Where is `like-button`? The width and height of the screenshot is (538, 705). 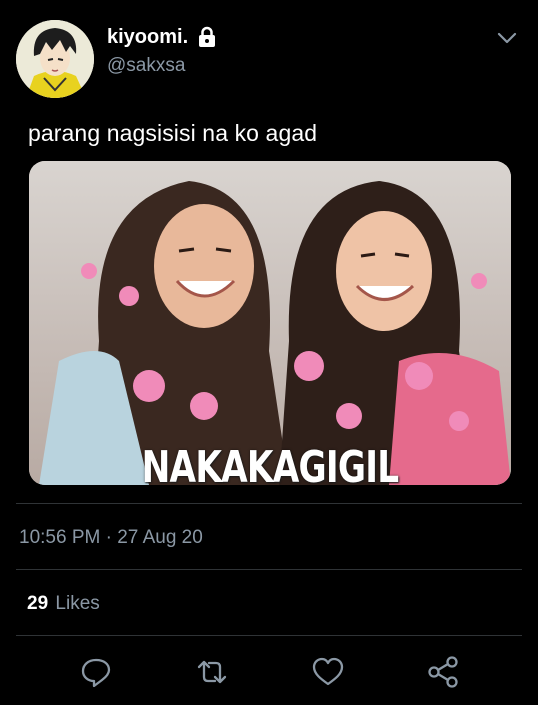
like-button is located at coordinates (328, 672).